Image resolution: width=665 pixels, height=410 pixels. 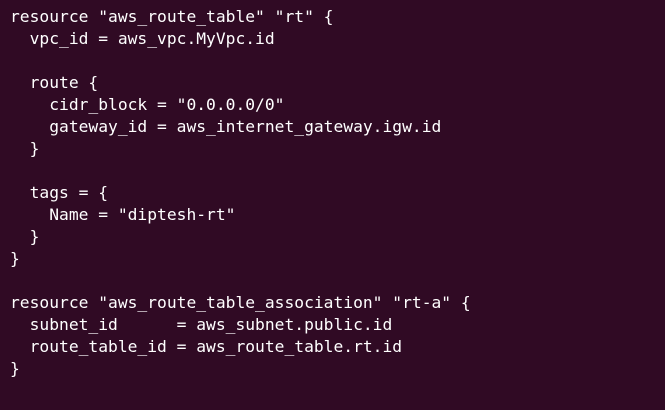 I want to click on code-line: route {, so click(x=54, y=82).